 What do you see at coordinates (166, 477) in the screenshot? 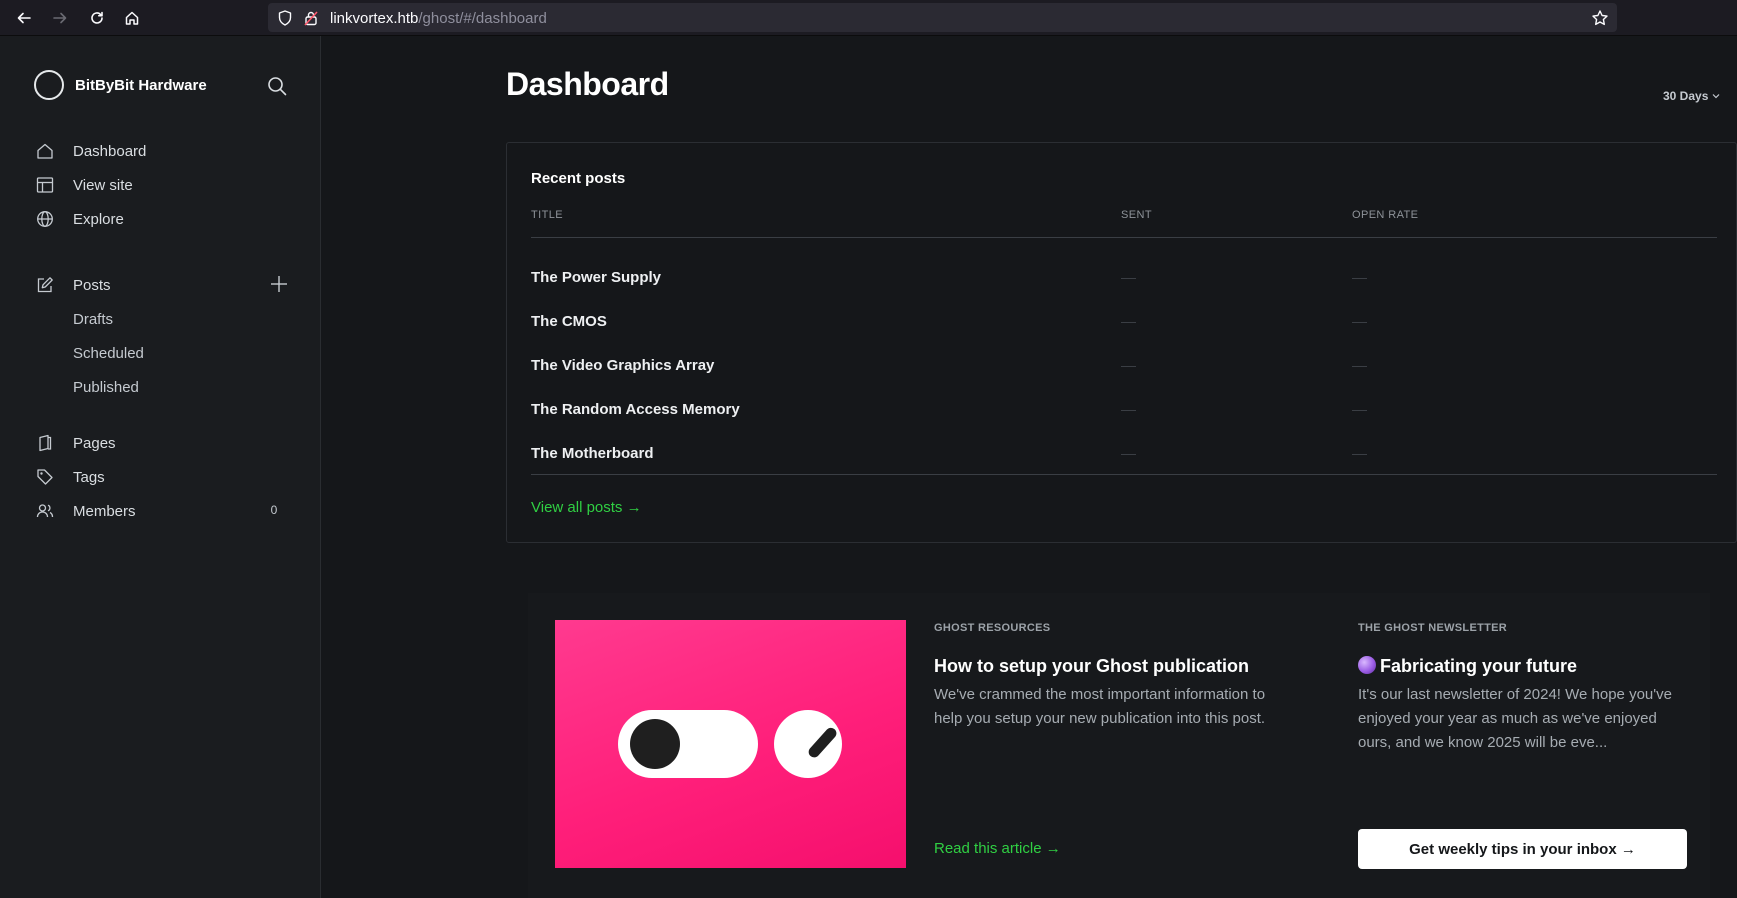
I see `sidebar-item-tags: Tags` at bounding box center [166, 477].